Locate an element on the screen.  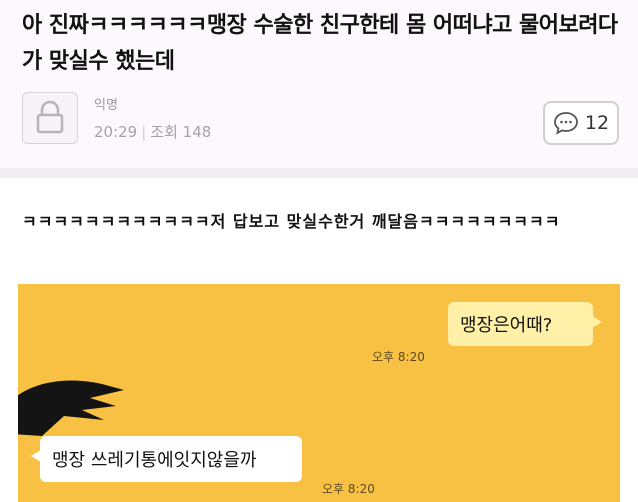
received-message-bubble: 맹장 쓰레기통에잇지않을까 is located at coordinates (166, 459).